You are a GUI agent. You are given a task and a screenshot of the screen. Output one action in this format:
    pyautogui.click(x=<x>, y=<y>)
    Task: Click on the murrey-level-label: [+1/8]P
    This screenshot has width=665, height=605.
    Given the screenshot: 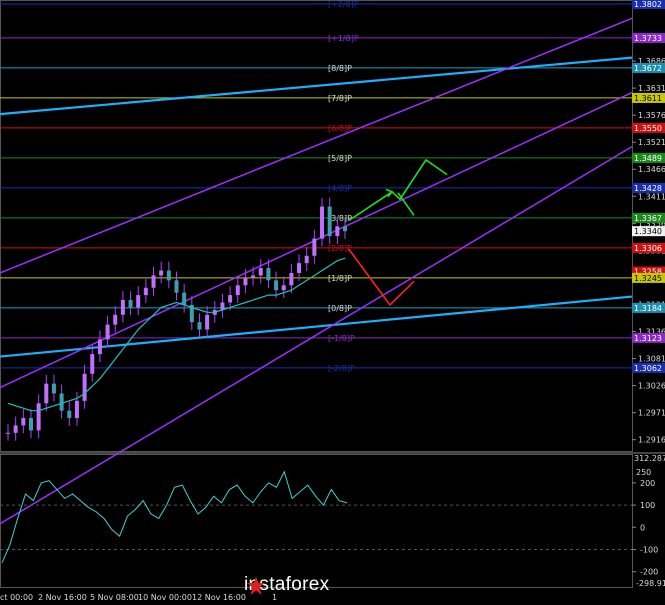 What is the action you would take?
    pyautogui.click(x=343, y=38)
    